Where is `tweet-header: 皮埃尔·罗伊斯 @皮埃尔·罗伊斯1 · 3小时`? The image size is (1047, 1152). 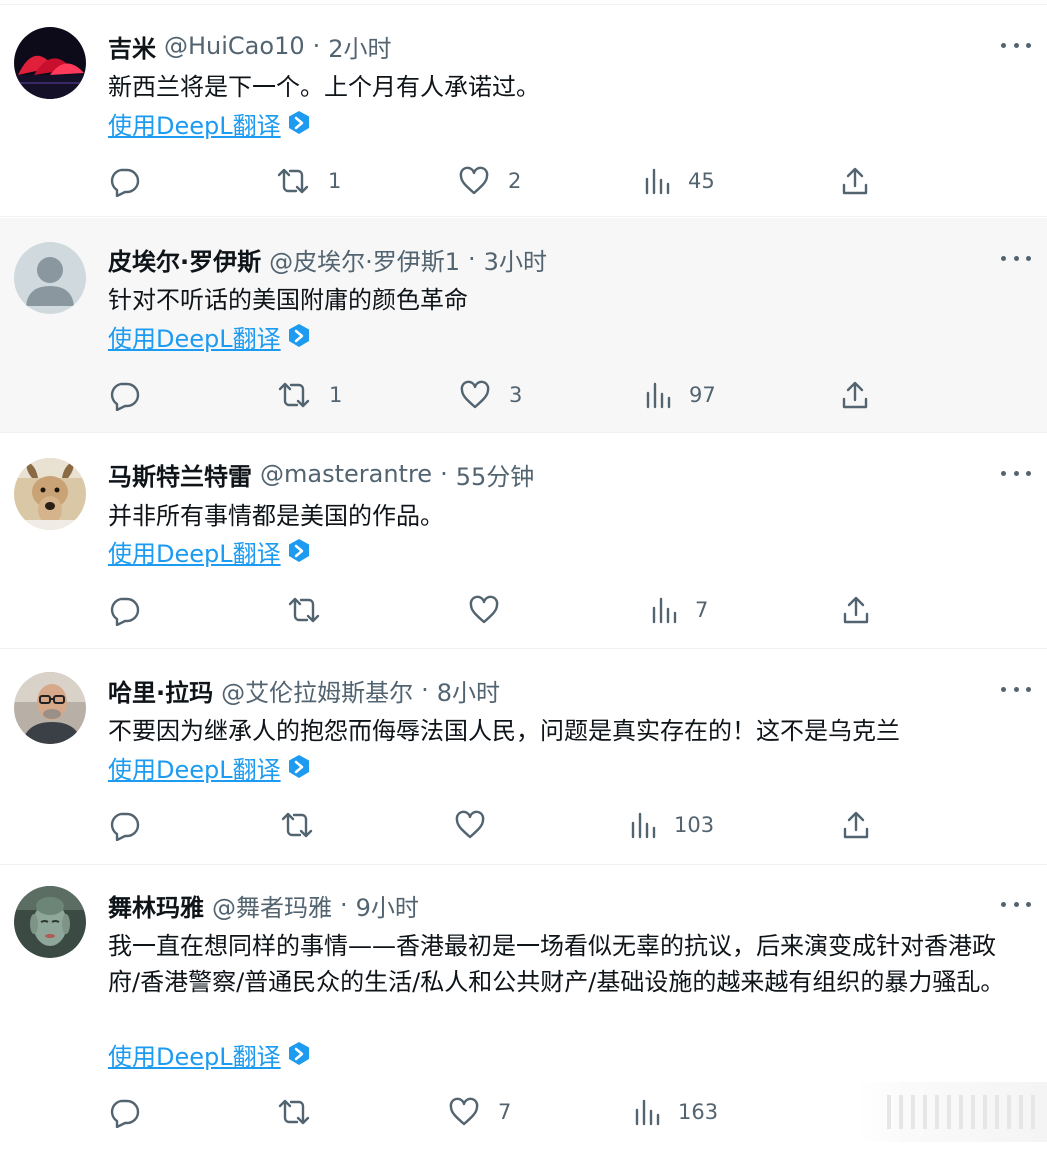 tweet-header: 皮埃尔·罗伊斯 @皮埃尔·罗伊斯1 · 3小时 is located at coordinates (327, 259).